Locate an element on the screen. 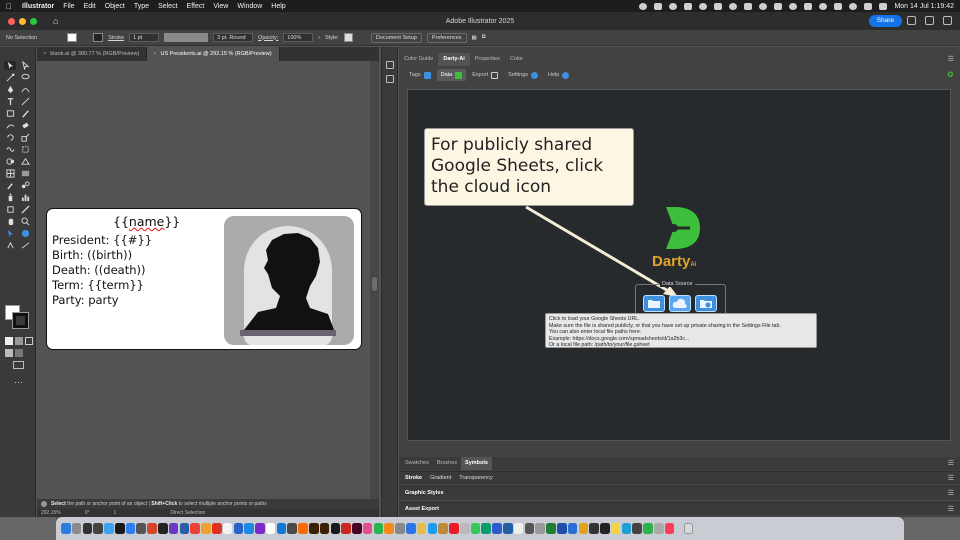 The height and width of the screenshot is (540, 960). magic-wand-tool-icon is located at coordinates (10, 77).